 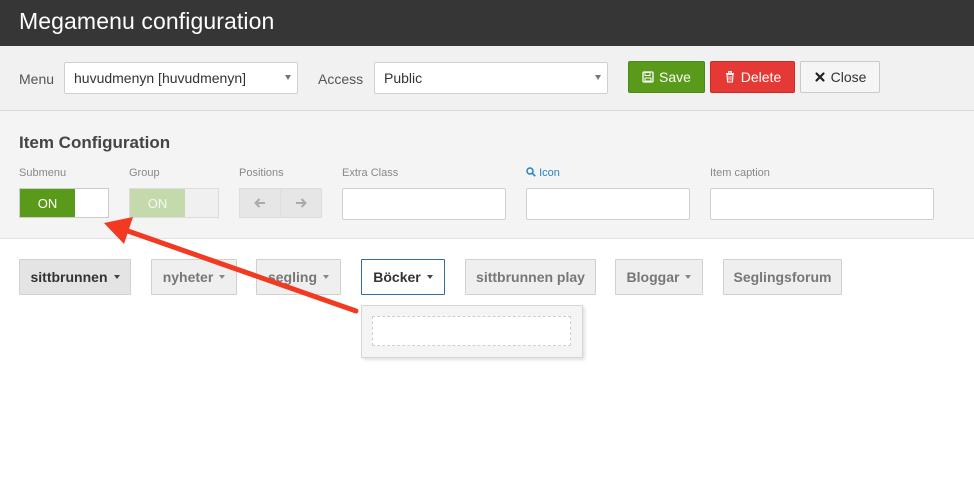 What do you see at coordinates (549, 173) in the screenshot?
I see `icon-label: Icon` at bounding box center [549, 173].